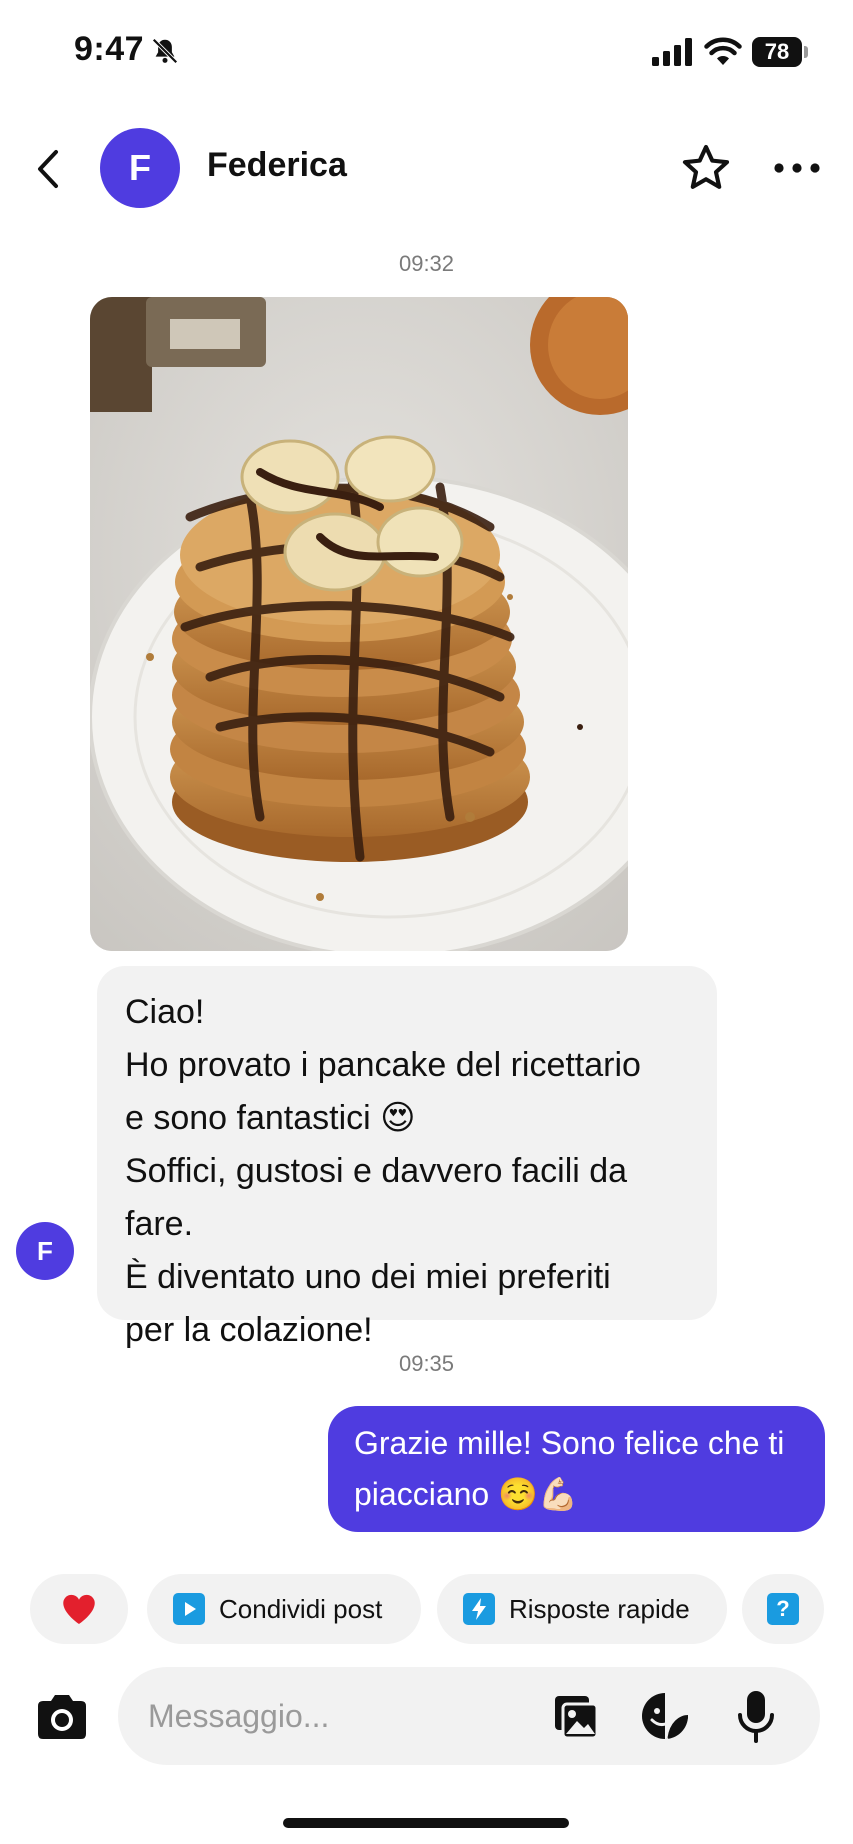 The image size is (853, 1844). I want to click on sticker-icon, so click(665, 1716).